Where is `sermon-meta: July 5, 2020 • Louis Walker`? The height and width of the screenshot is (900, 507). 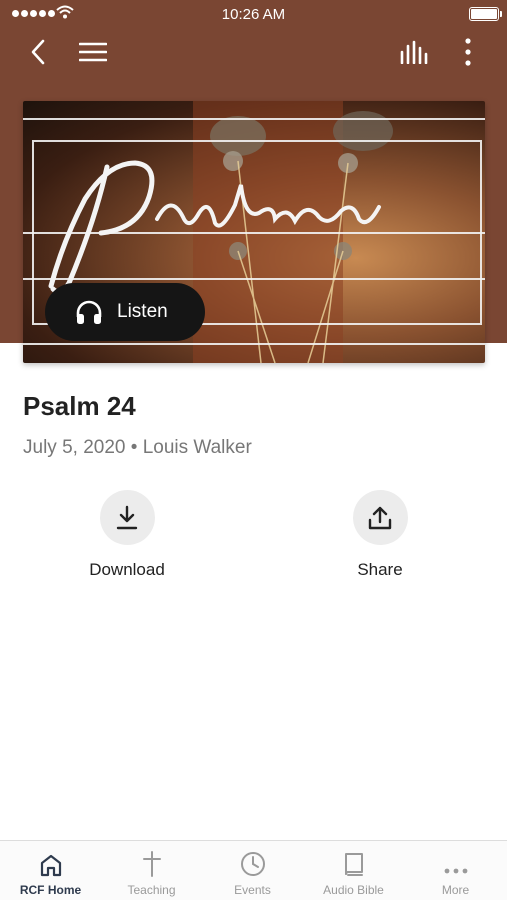 sermon-meta: July 5, 2020 • Louis Walker is located at coordinates (137, 448).